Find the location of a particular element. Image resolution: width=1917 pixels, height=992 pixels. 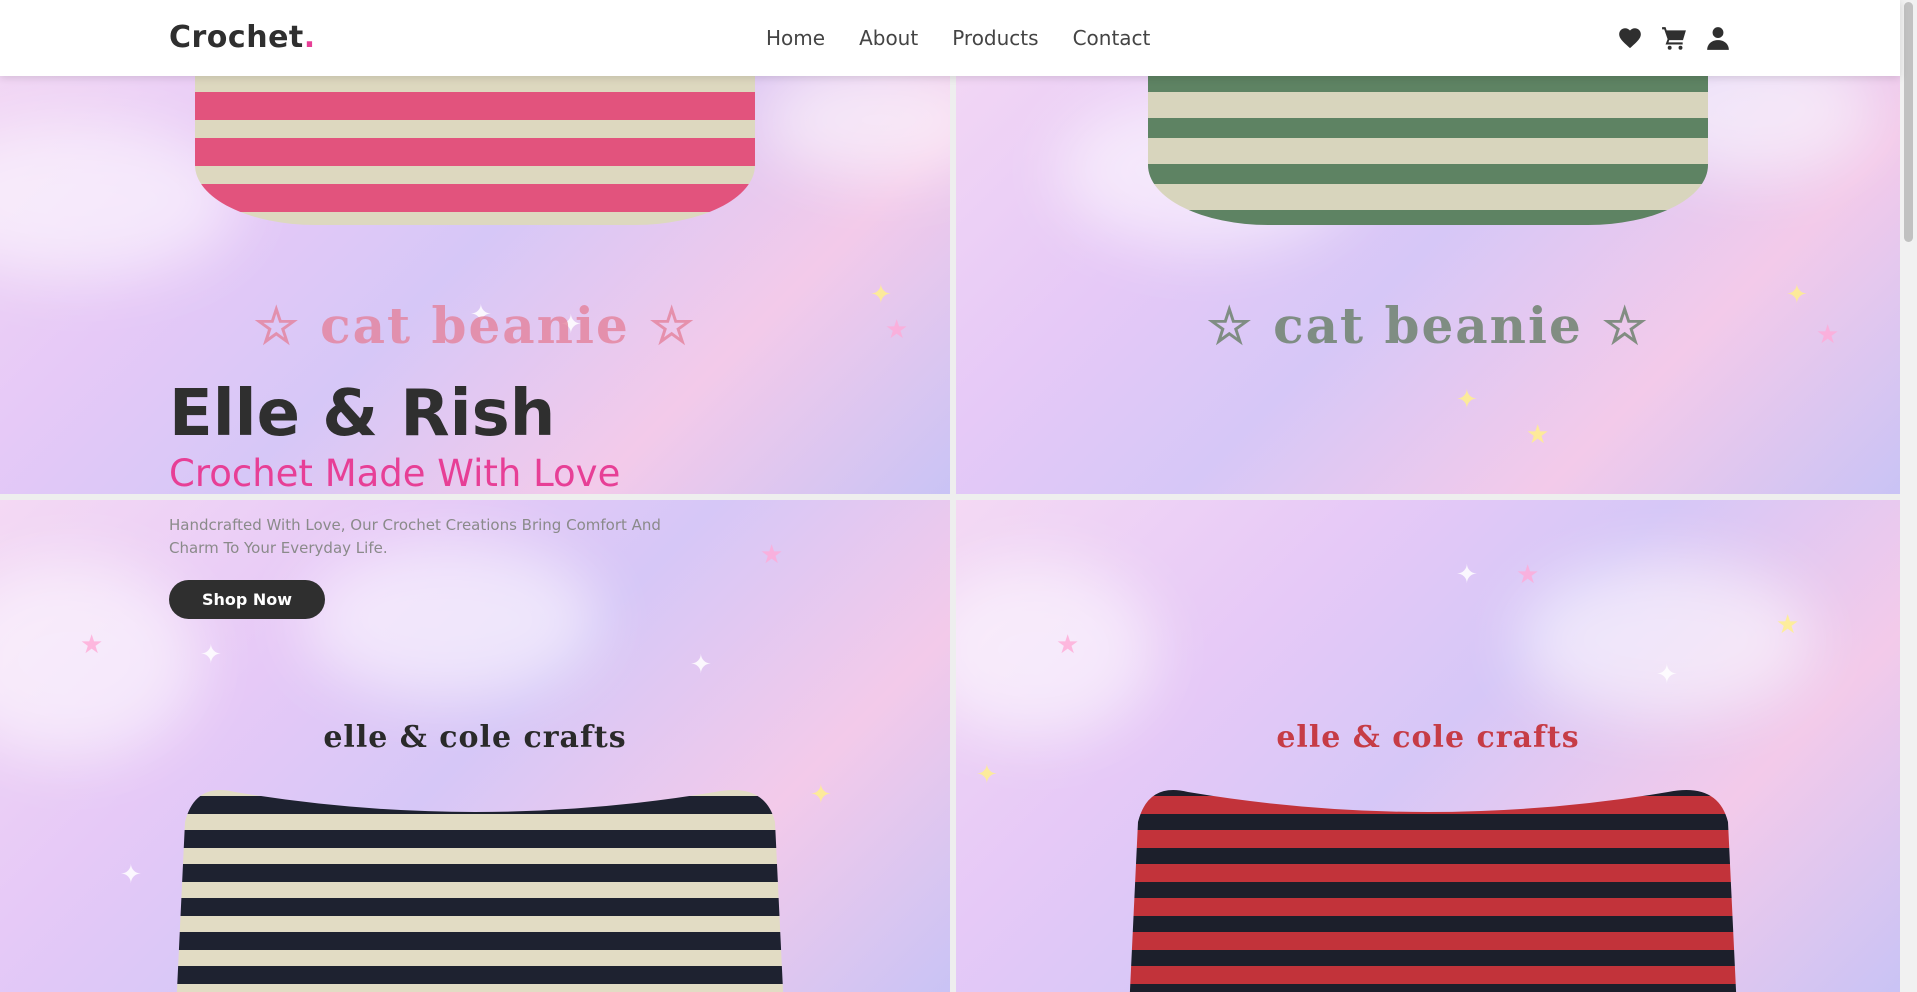

scrollbar is located at coordinates (1908, 496).